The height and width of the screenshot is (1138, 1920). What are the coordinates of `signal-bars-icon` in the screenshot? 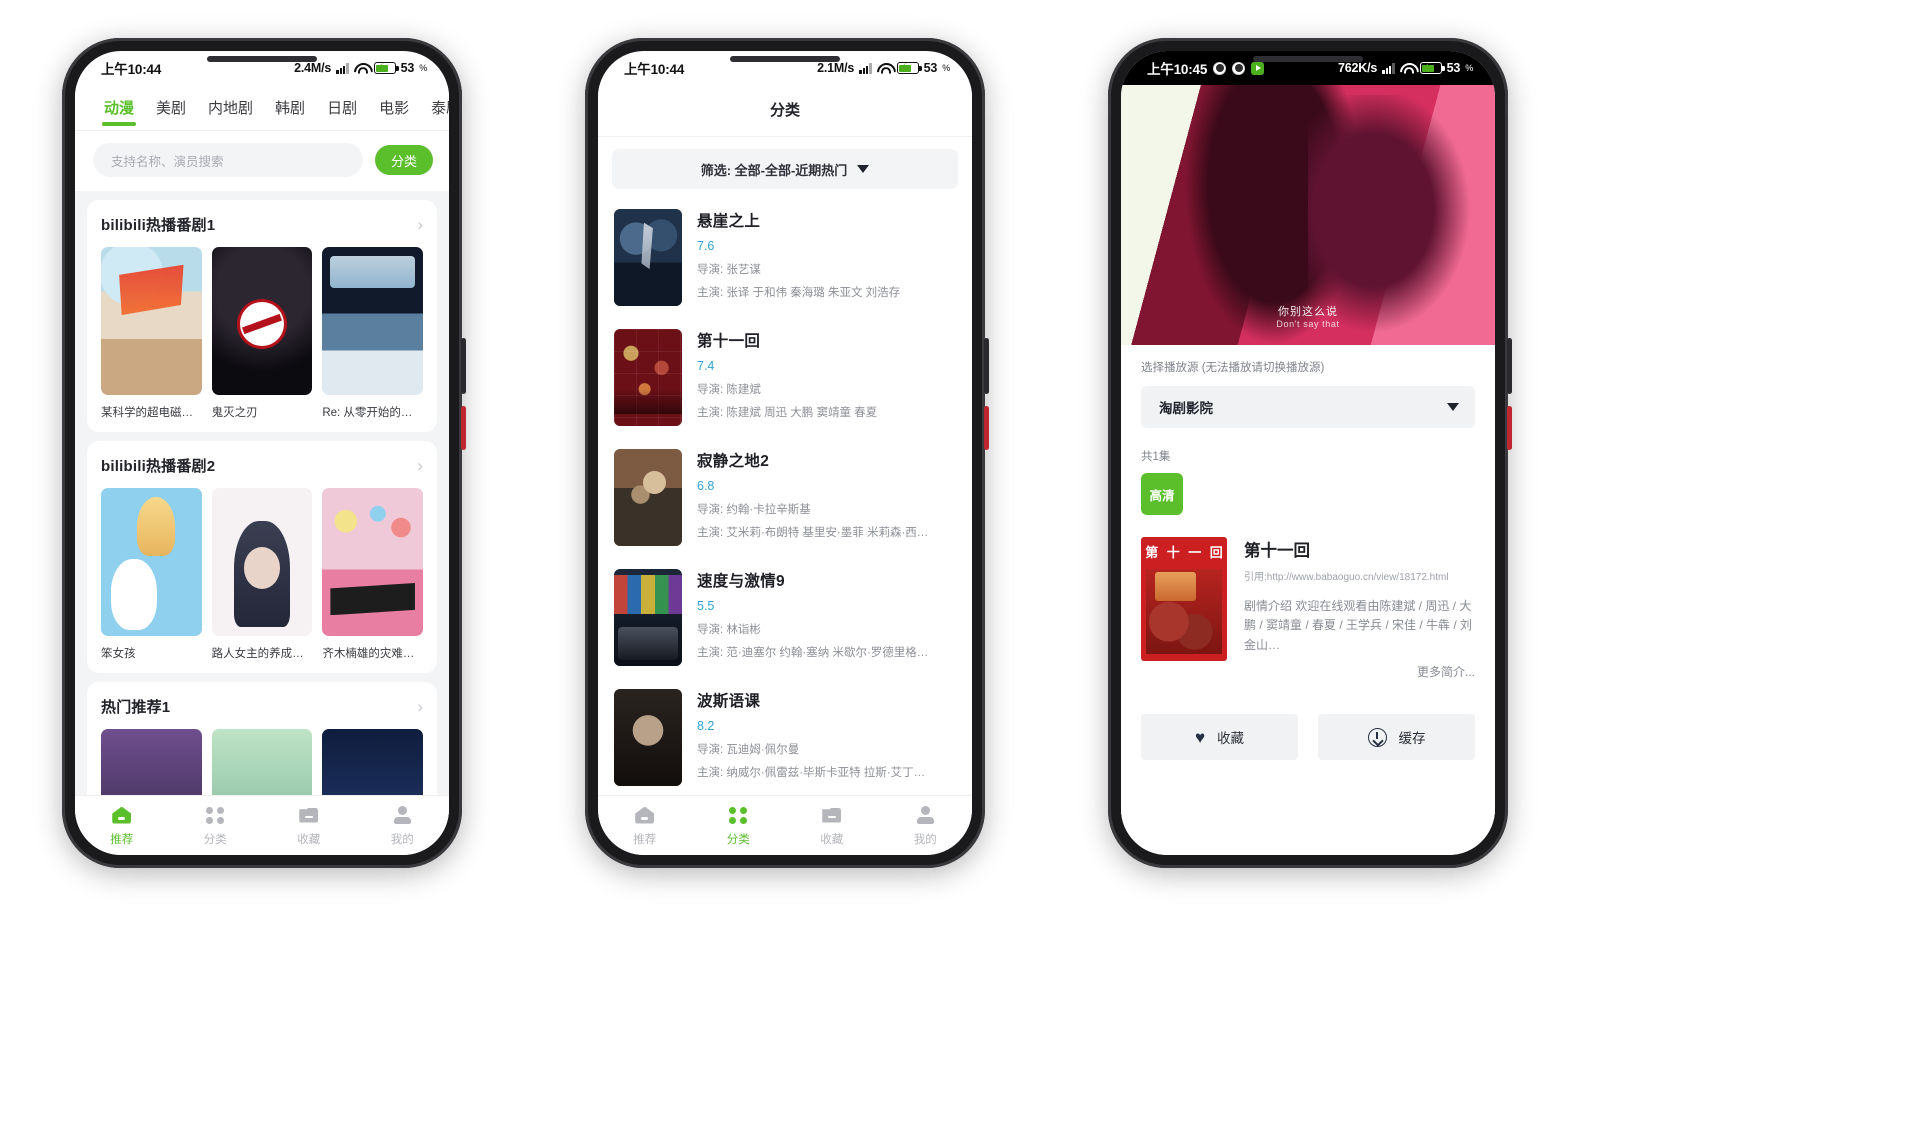 It's located at (342, 68).